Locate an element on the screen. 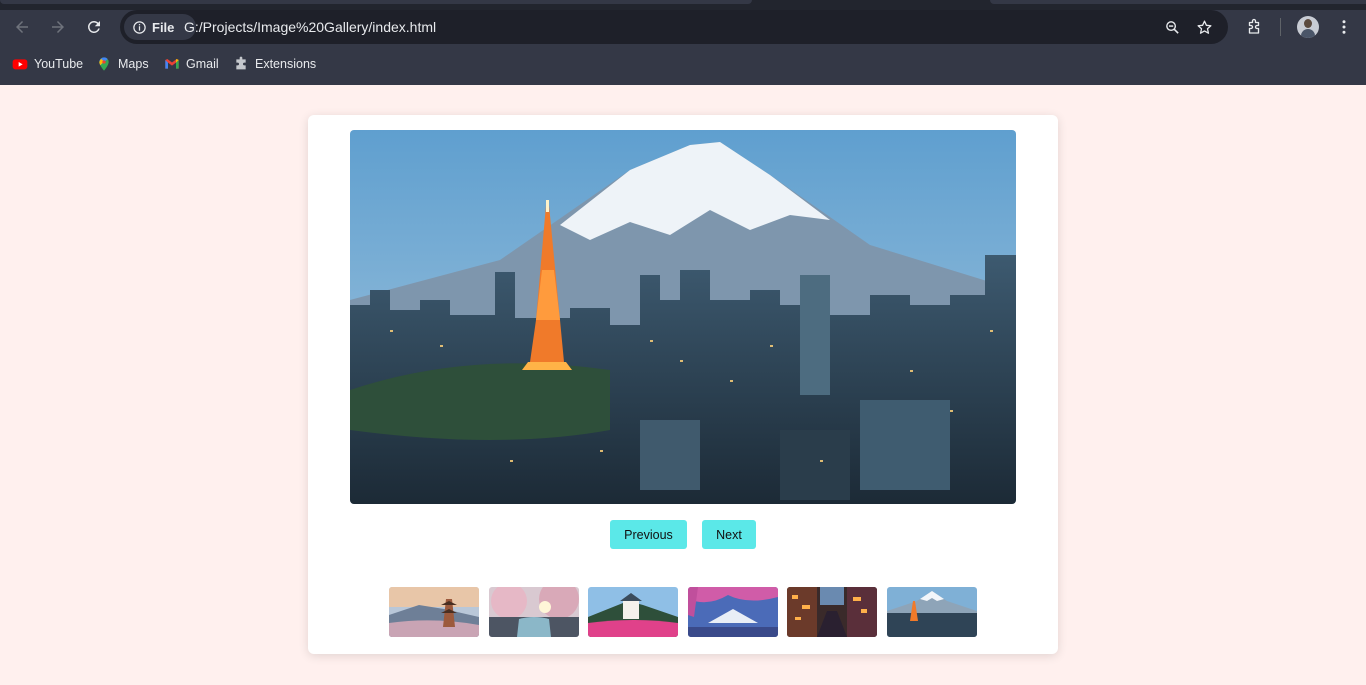 The image size is (1366, 685). more-vert-icon is located at coordinates (1344, 27).